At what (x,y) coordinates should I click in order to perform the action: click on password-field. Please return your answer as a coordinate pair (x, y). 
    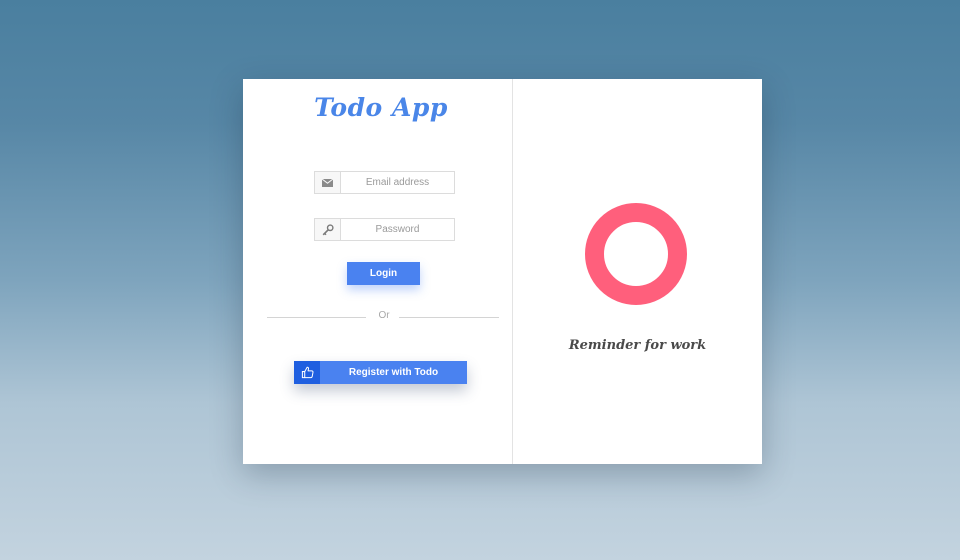
    Looking at the image, I should click on (384, 229).